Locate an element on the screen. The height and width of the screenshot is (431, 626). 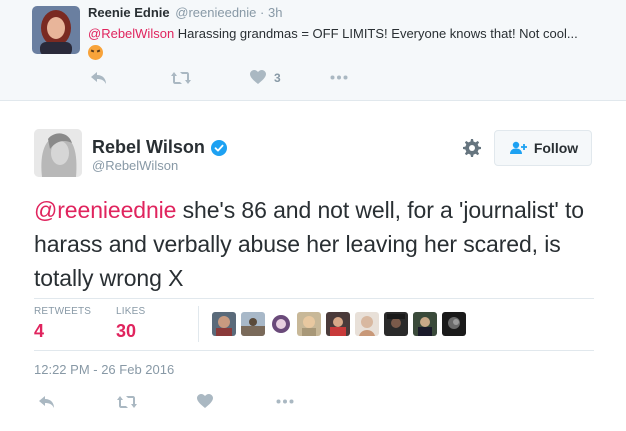
reply-author-handle: @reenieednie · 3h is located at coordinates (228, 12).